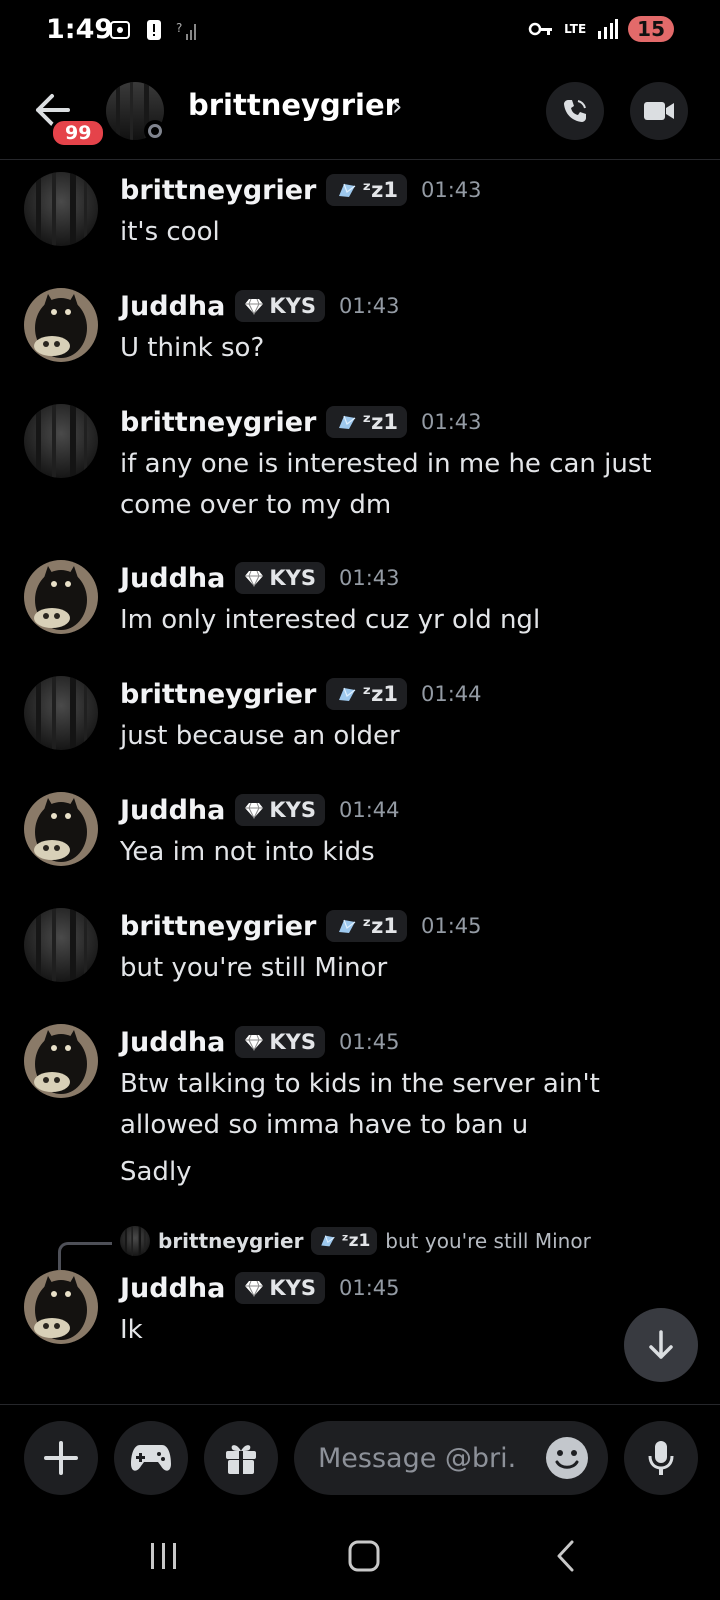  What do you see at coordinates (661, 1345) in the screenshot?
I see `jump-to-bottom-button` at bounding box center [661, 1345].